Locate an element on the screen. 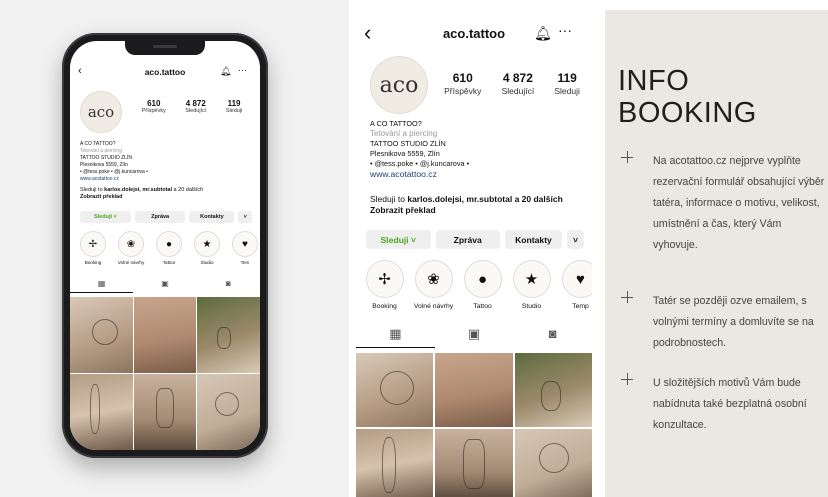 This screenshot has width=828, height=497. photo-grid is located at coordinates (474, 425).